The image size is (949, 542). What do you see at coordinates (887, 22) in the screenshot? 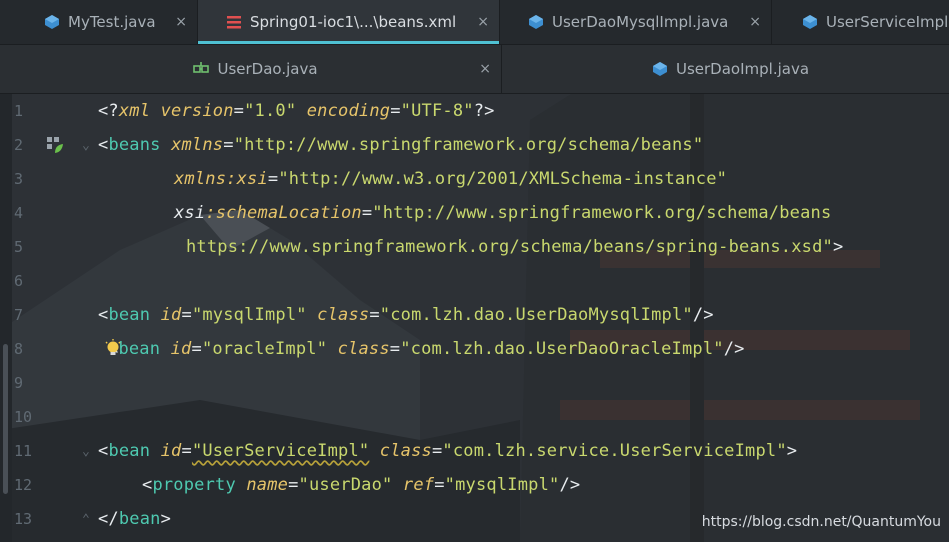
I see `tab-label: UserServiceImpl.` at bounding box center [887, 22].